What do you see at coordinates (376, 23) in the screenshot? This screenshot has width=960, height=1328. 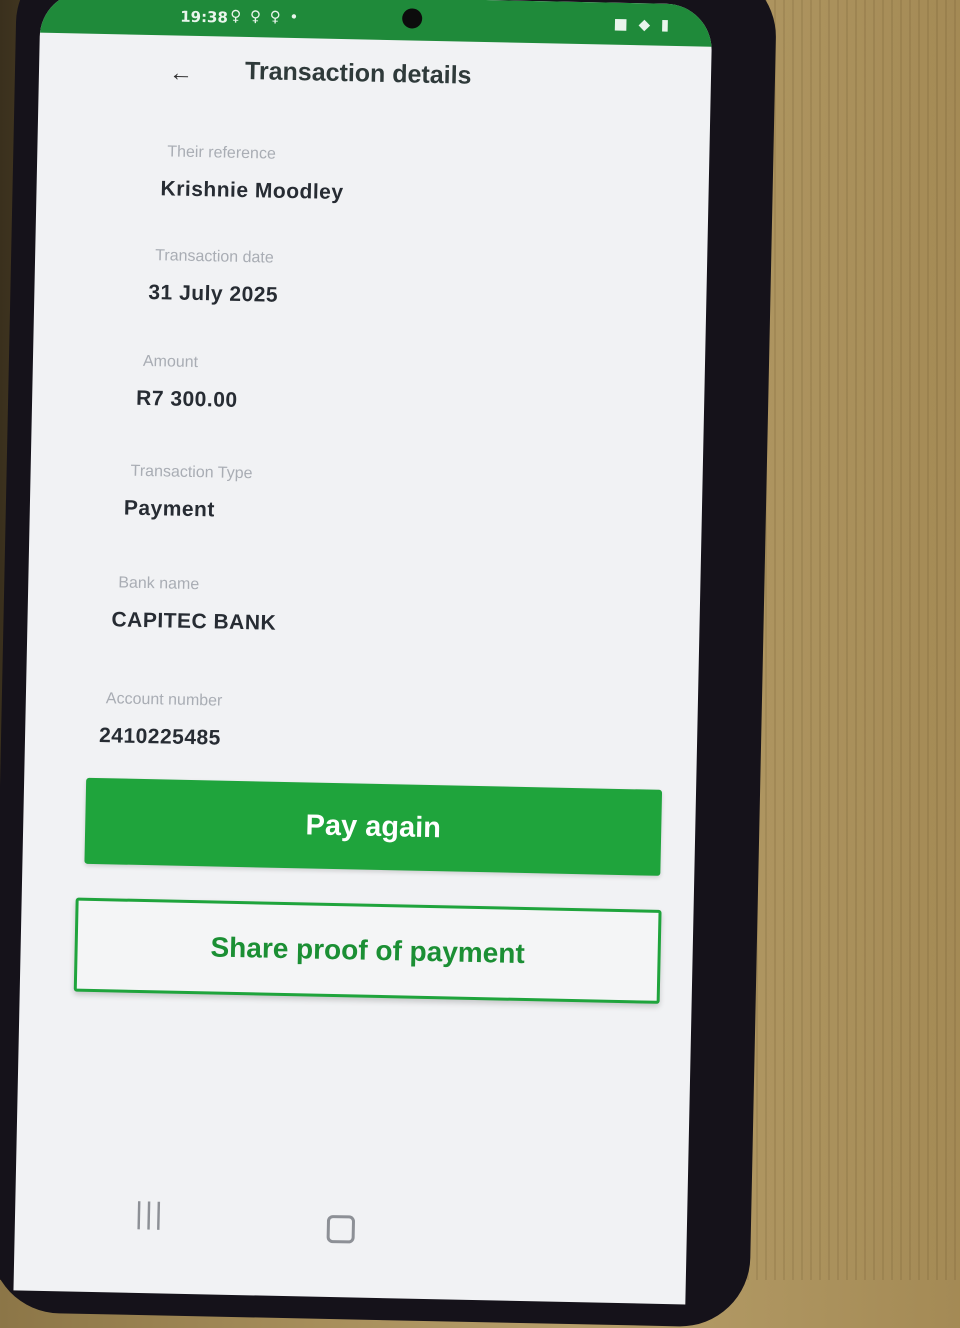 I see `status-bar: 19:38 ♀ ♀ ♀ • ■ ◆ ▮` at bounding box center [376, 23].